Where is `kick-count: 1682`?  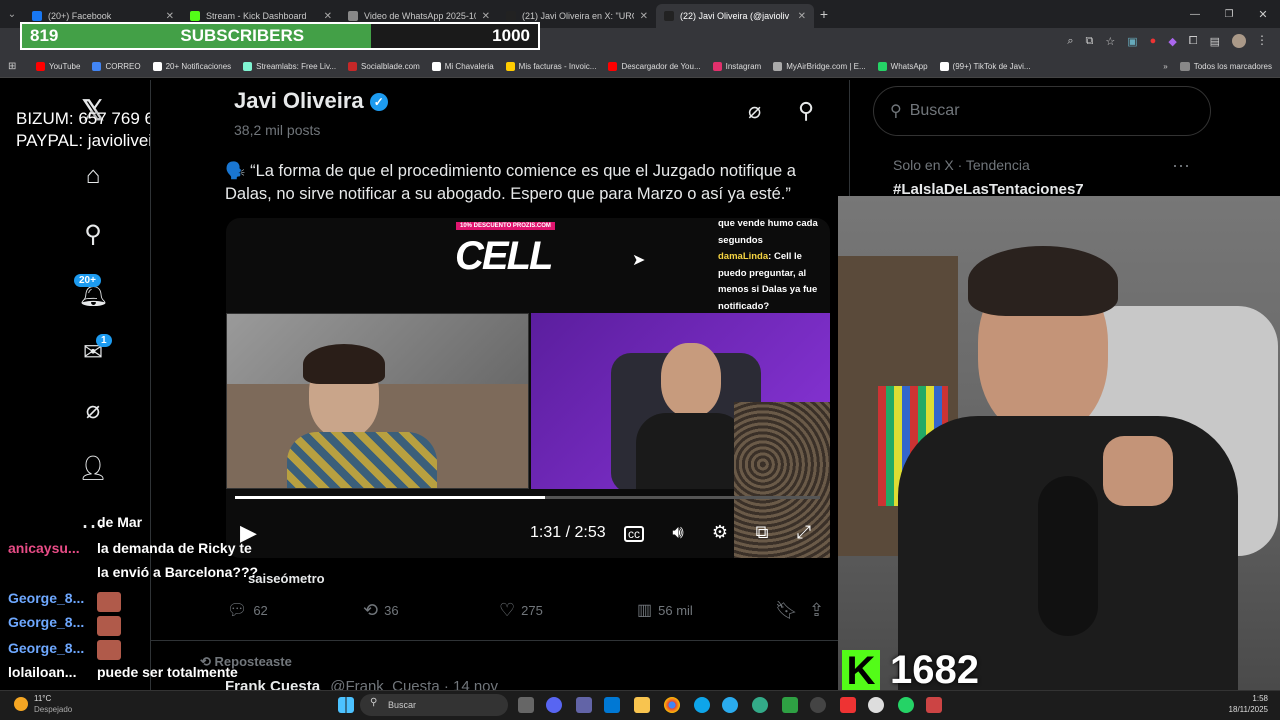
kick-count: 1682 is located at coordinates (934, 670).